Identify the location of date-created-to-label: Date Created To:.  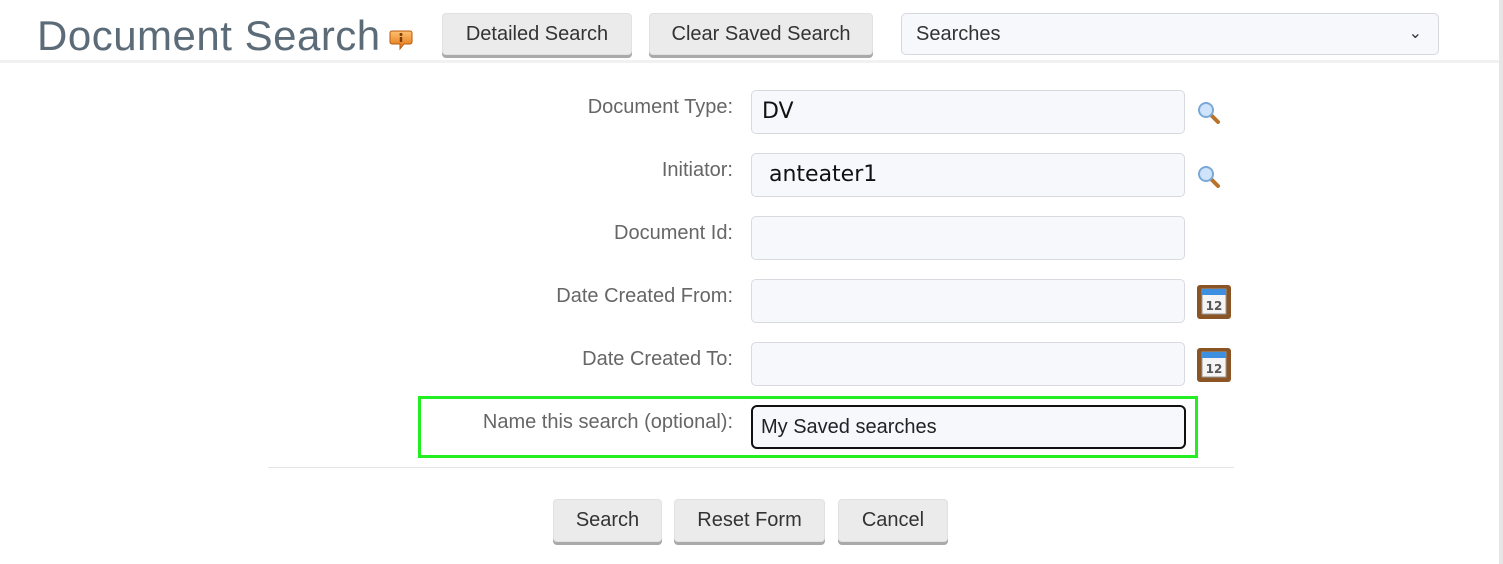
(657, 359).